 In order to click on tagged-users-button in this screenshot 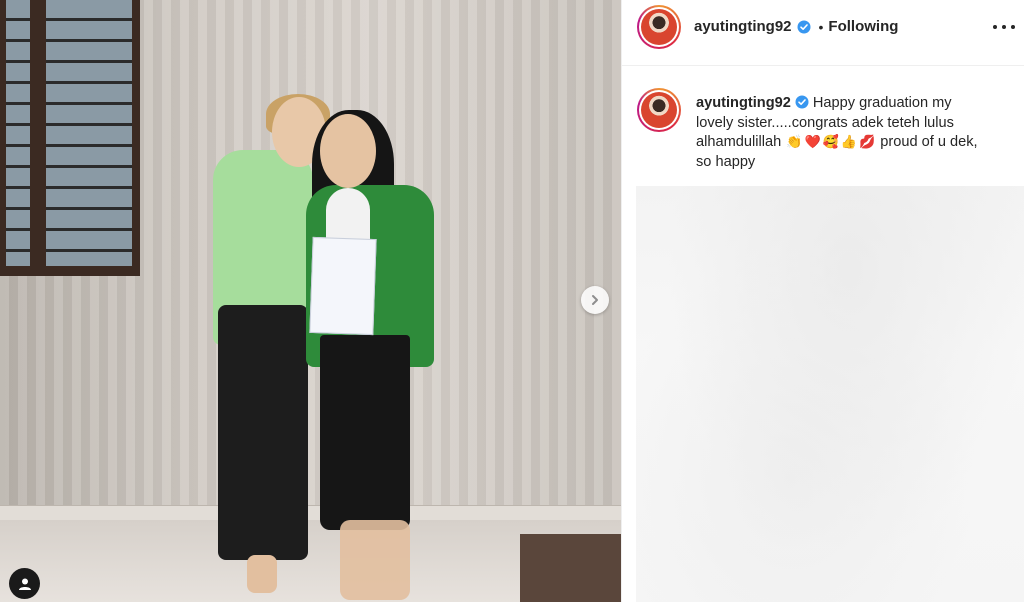, I will do `click(24, 583)`.